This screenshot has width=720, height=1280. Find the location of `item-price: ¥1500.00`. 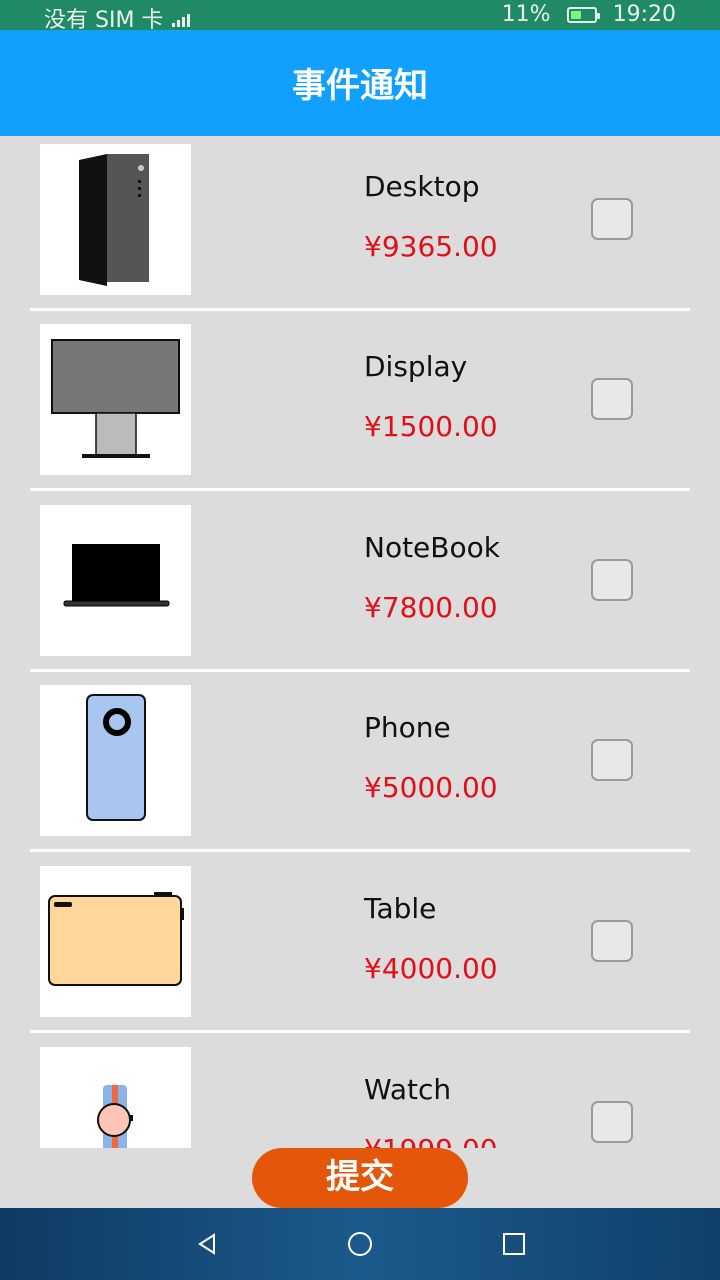

item-price: ¥1500.00 is located at coordinates (431, 426).